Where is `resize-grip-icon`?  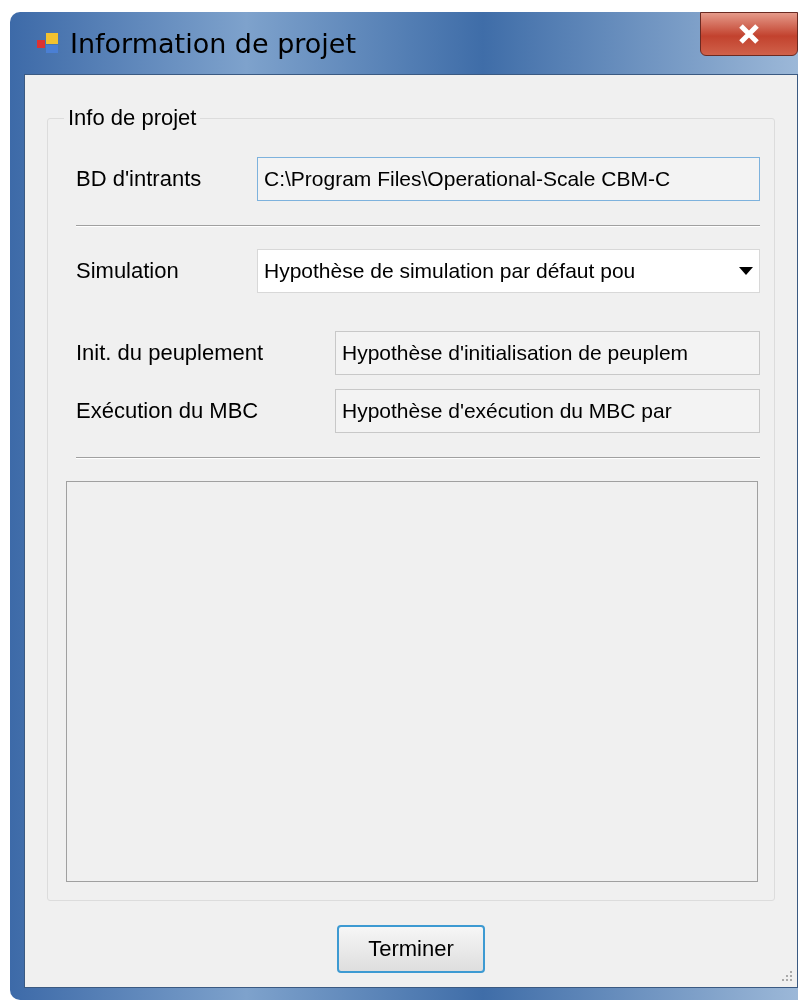 resize-grip-icon is located at coordinates (786, 976).